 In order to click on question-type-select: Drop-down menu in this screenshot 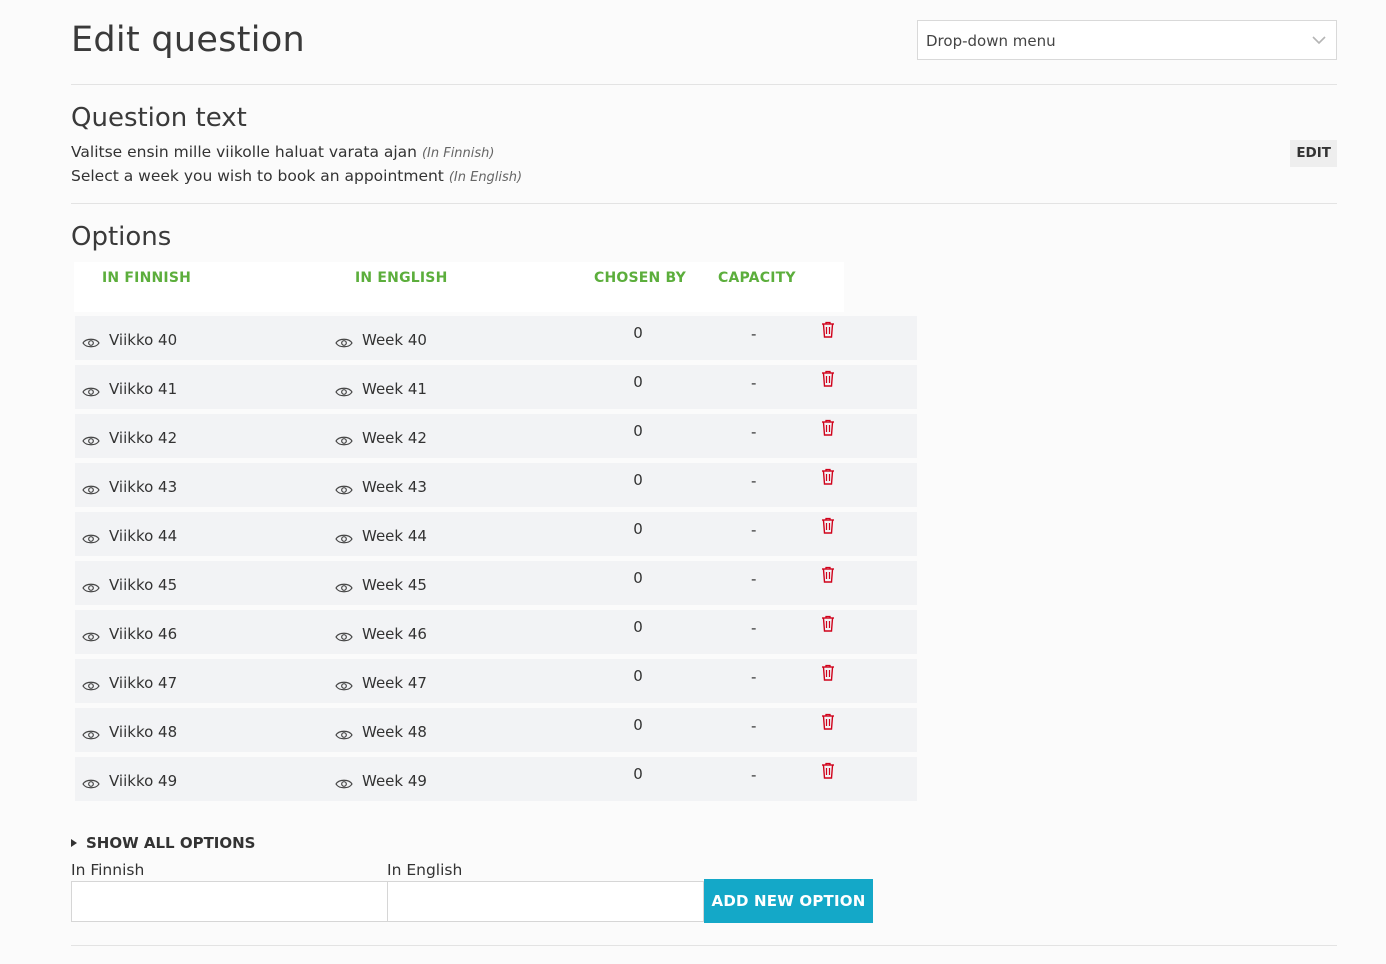, I will do `click(1127, 40)`.